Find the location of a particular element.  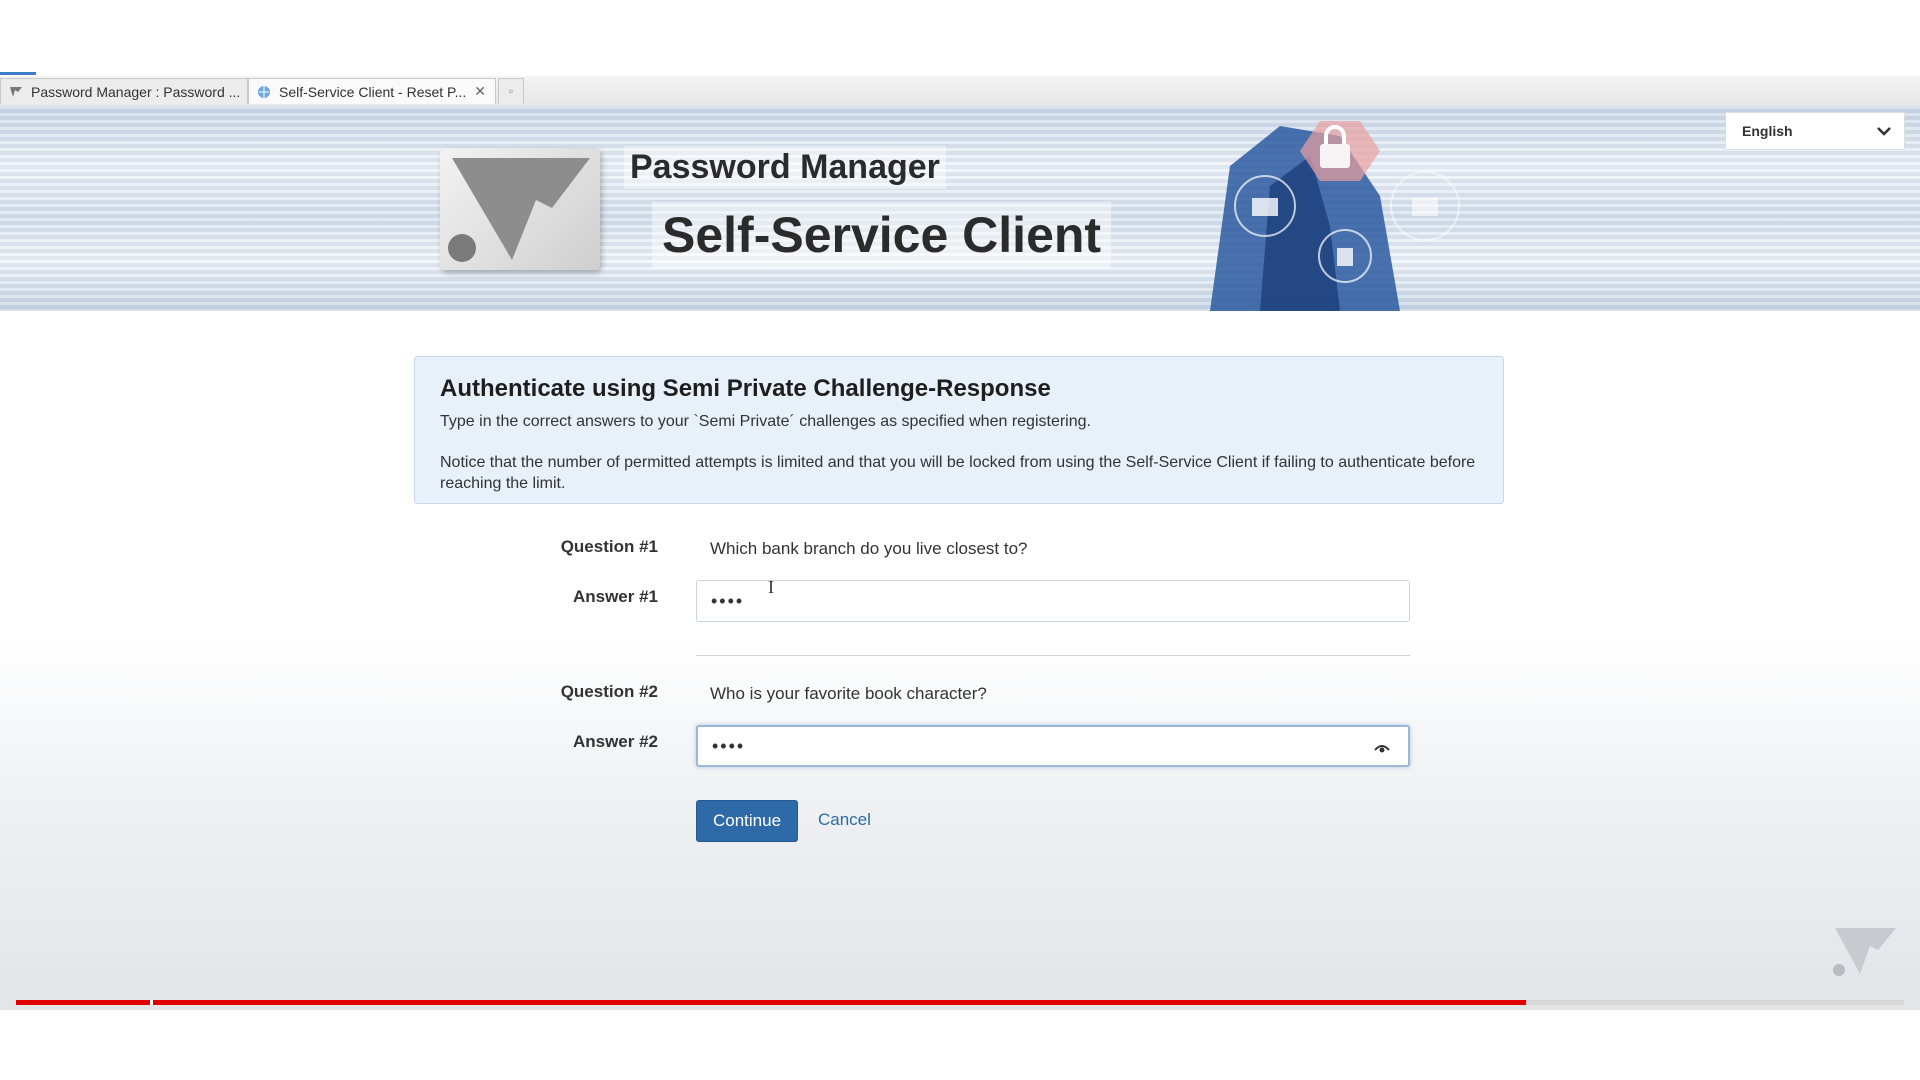

continue-button: Continue is located at coordinates (747, 821).